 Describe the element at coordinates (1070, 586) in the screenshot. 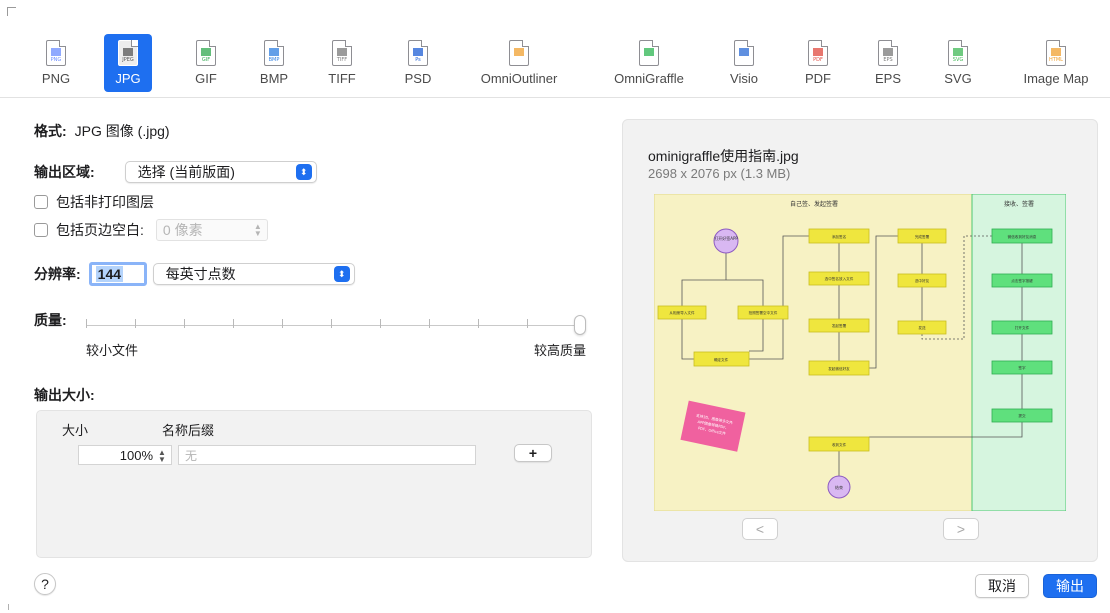

I see `export-button: 输出` at that location.